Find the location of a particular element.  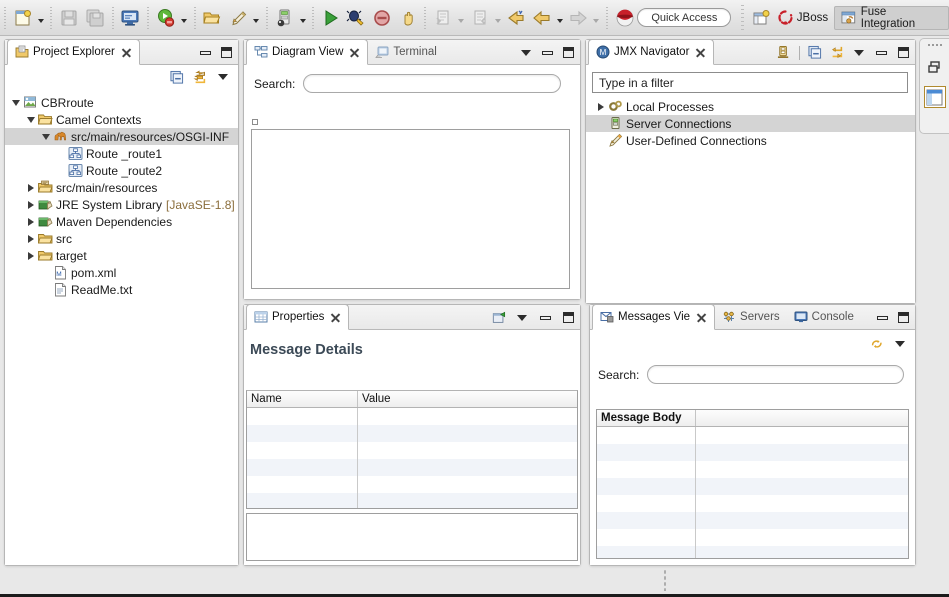

open-perspective-button is located at coordinates (761, 18).